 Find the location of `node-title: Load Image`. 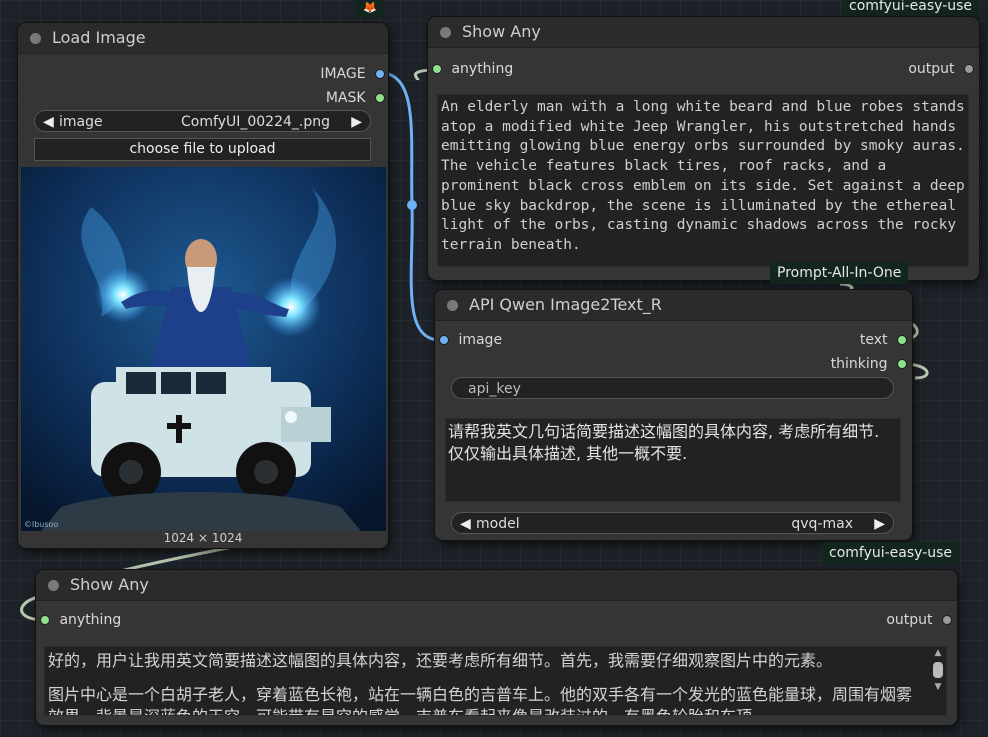

node-title: Load Image is located at coordinates (99, 37).